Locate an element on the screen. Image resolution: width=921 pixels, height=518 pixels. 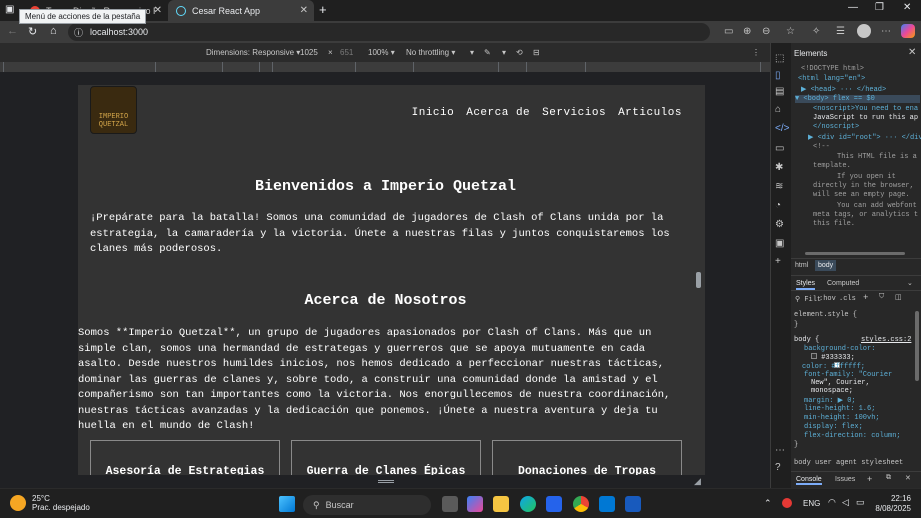
dropdown-chevron-icon: ▾ is located at coordinates (472, 52).